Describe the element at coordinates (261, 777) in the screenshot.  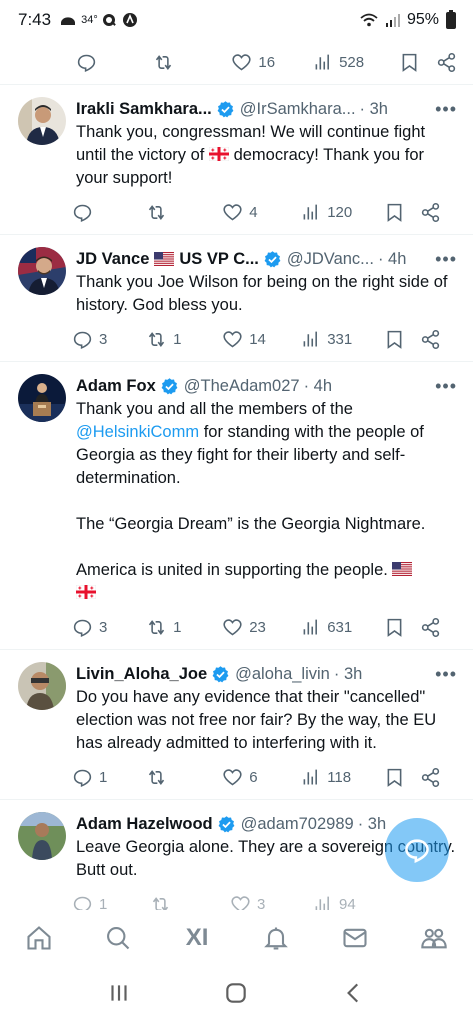
I see `like-button: 6` at that location.